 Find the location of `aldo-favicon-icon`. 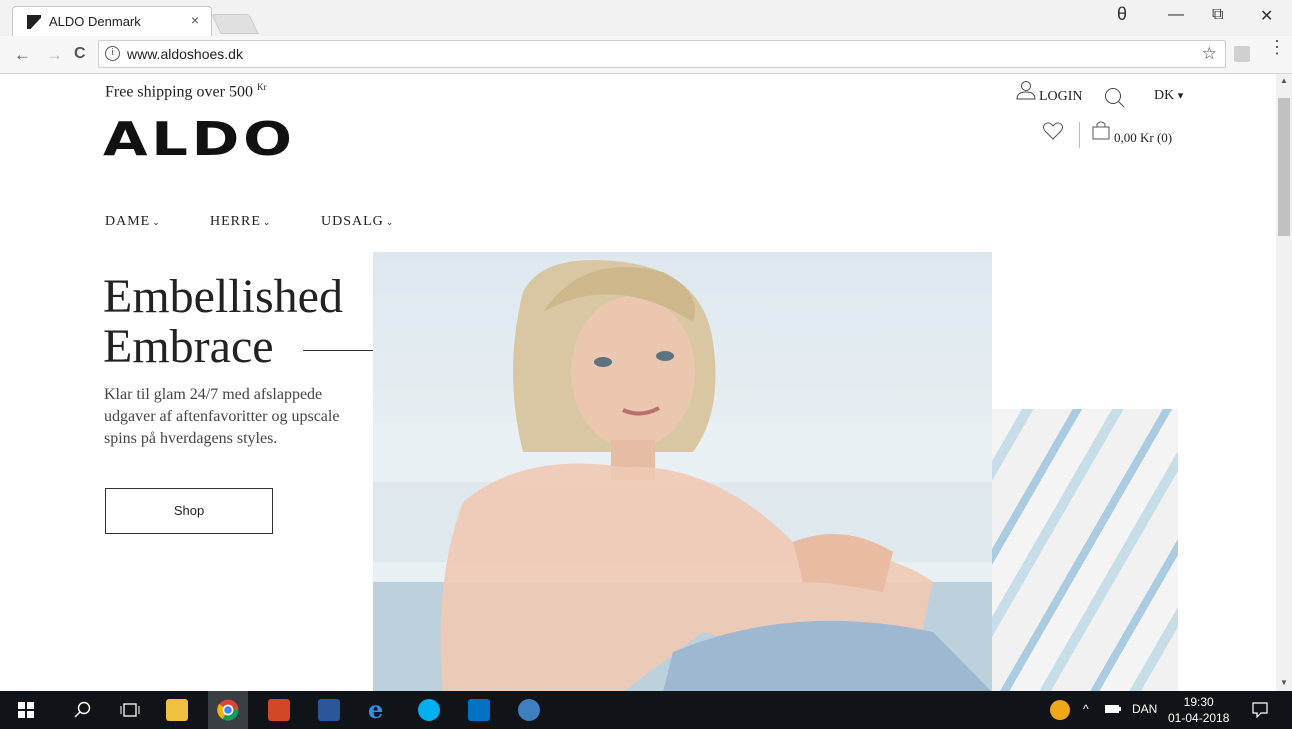

aldo-favicon-icon is located at coordinates (34, 22).